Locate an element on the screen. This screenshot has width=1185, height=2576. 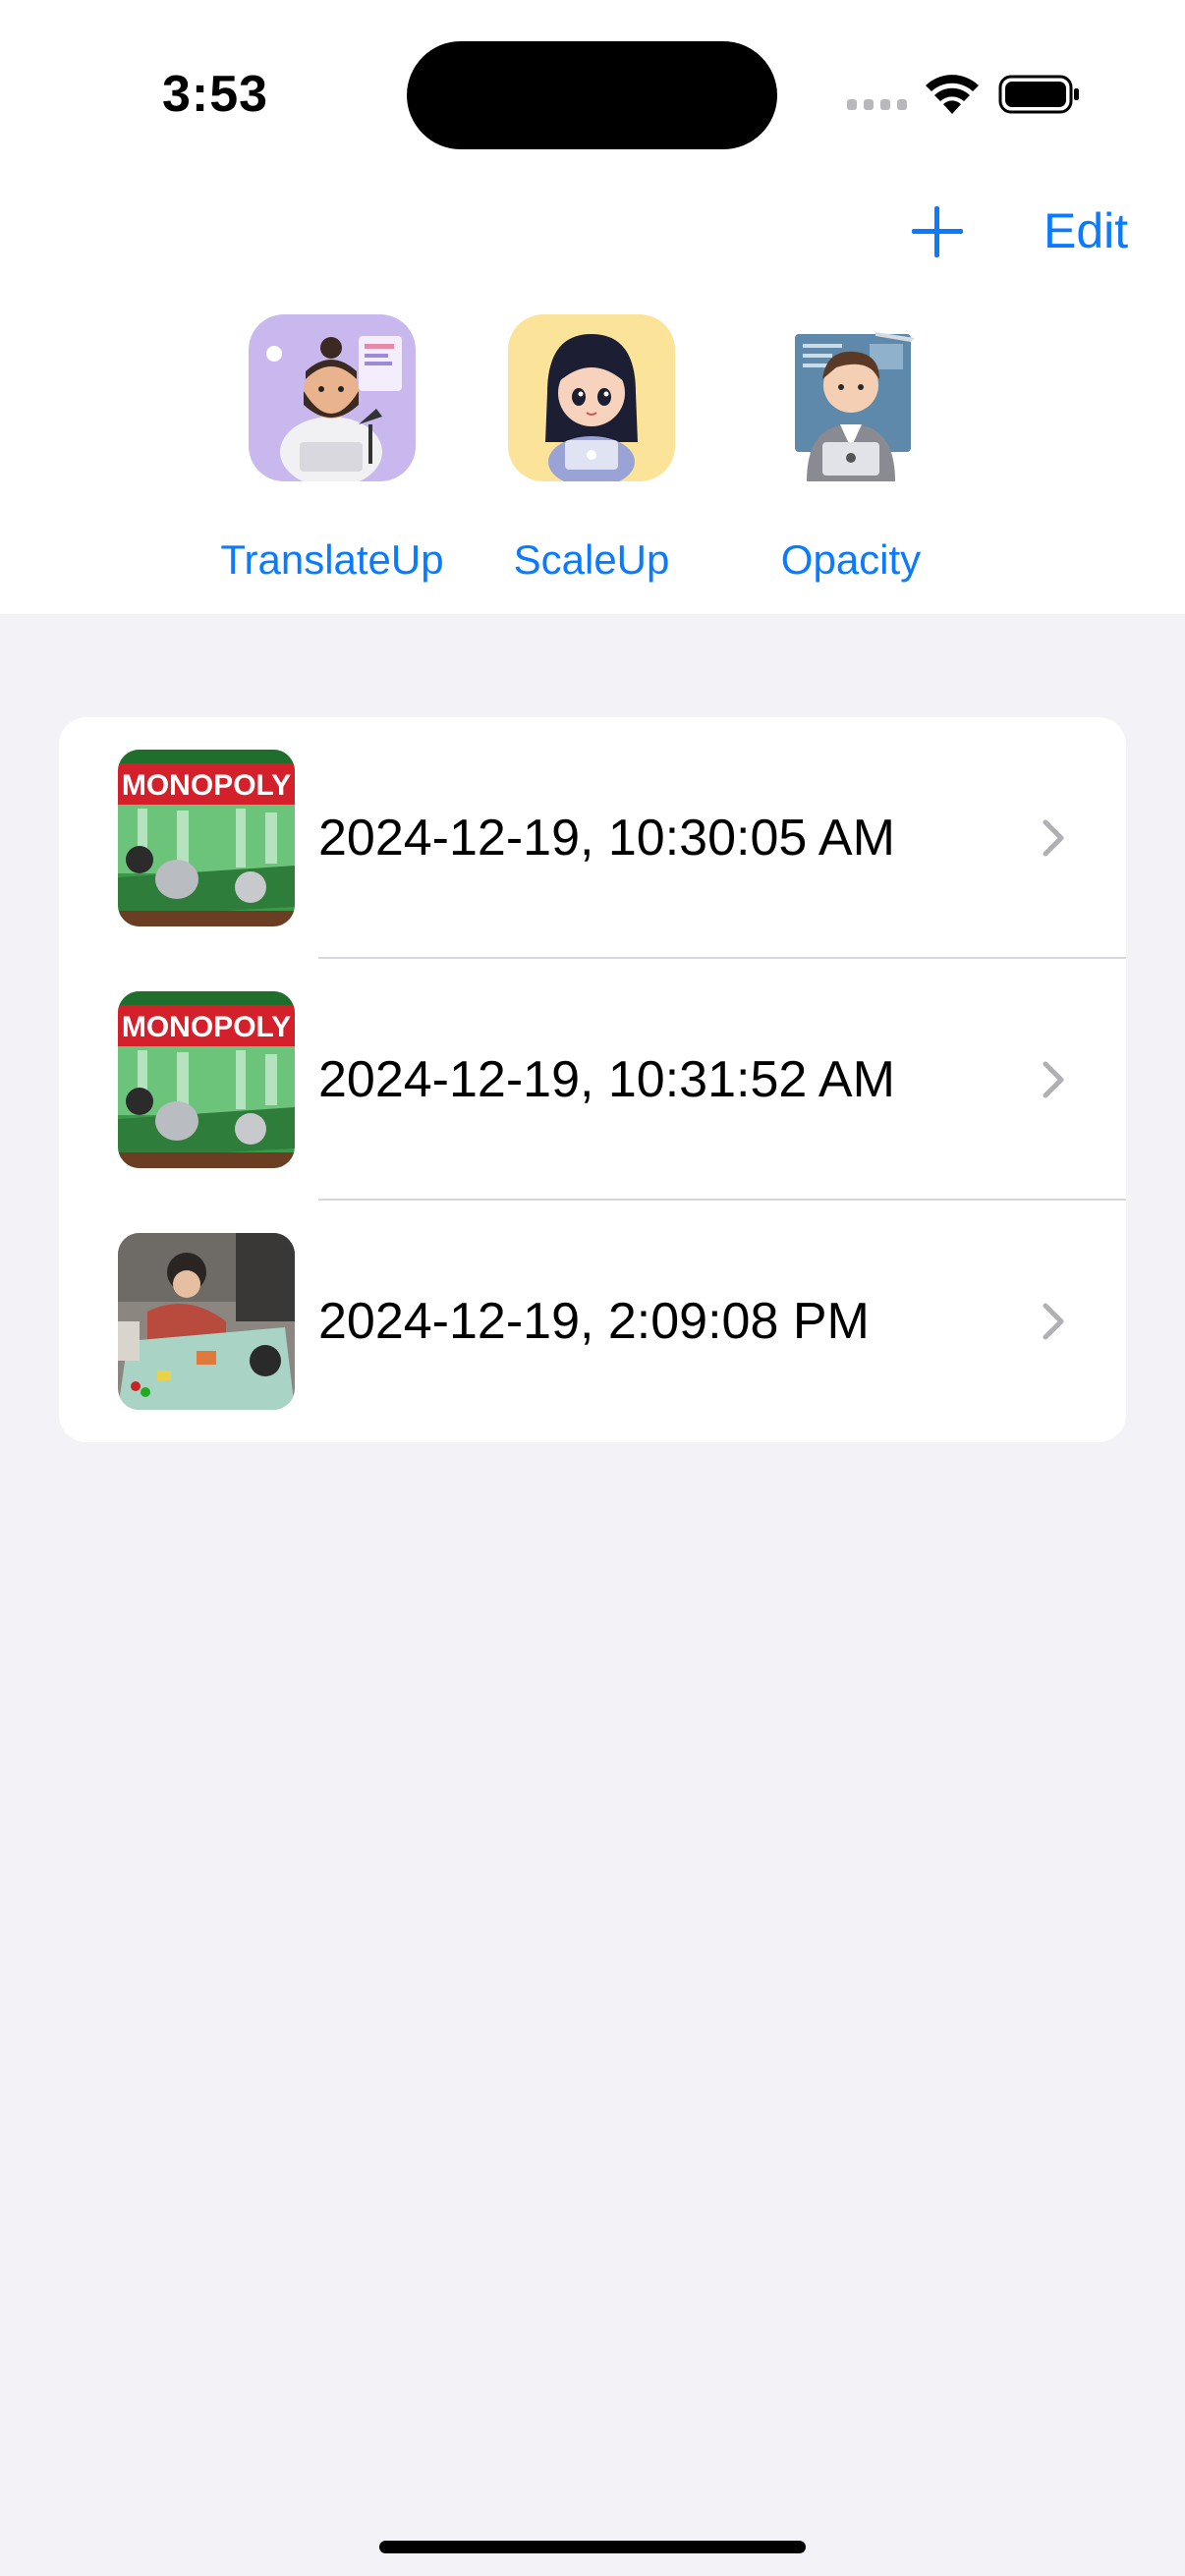
developer-woman-avatar-icon is located at coordinates (592, 397).